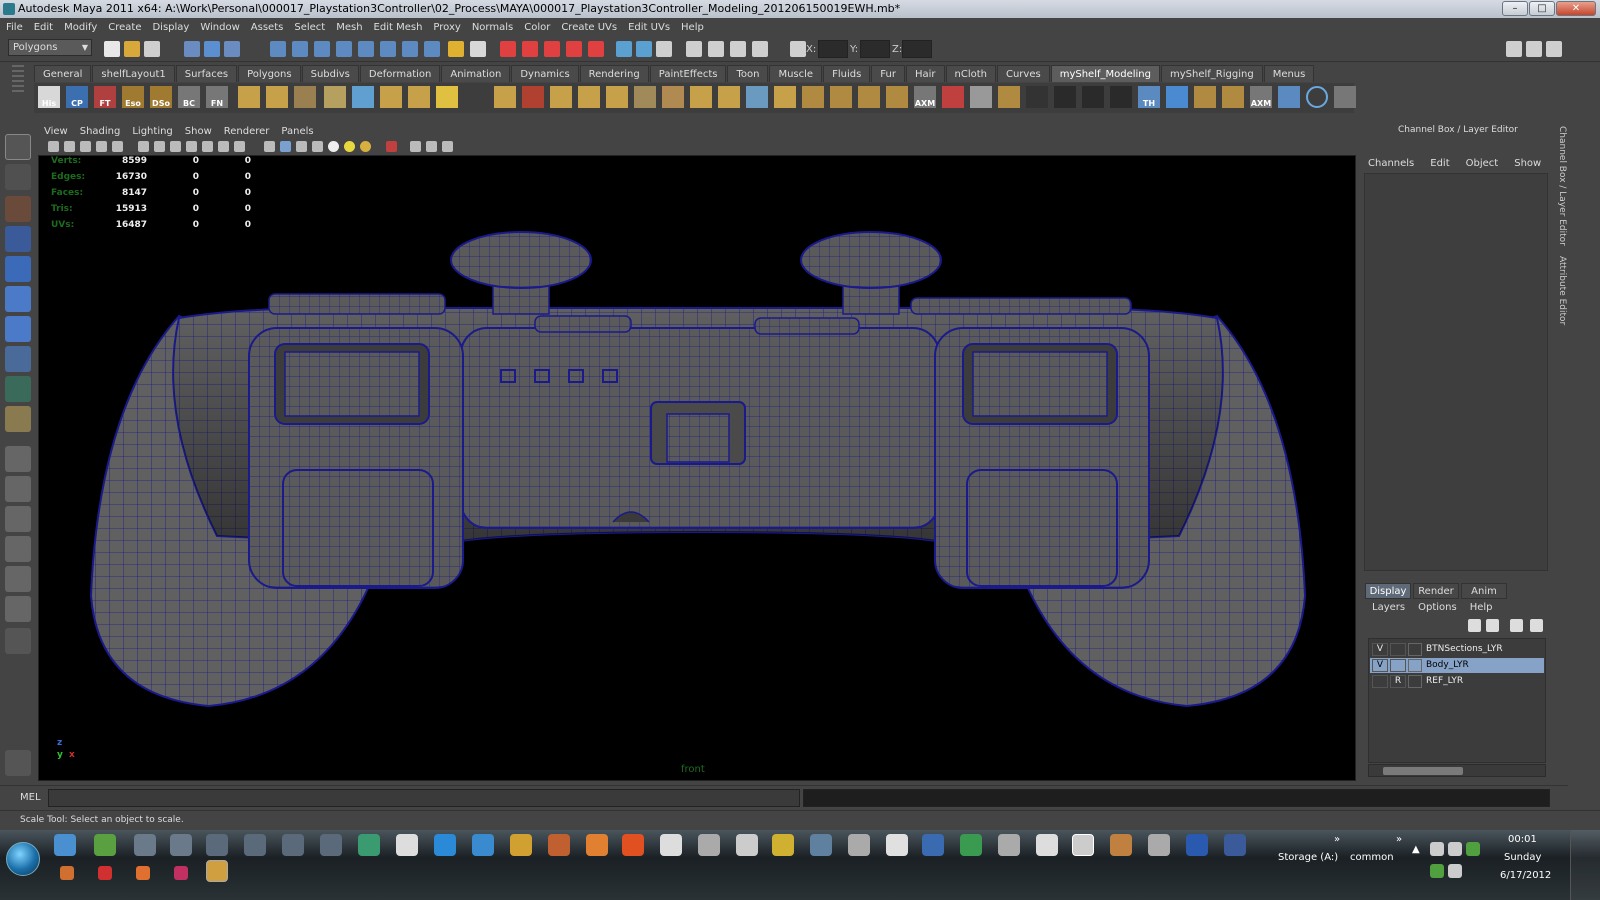 This screenshot has height=900, width=1600. Describe the element at coordinates (1456, 372) in the screenshot. I see `channel-list` at that location.